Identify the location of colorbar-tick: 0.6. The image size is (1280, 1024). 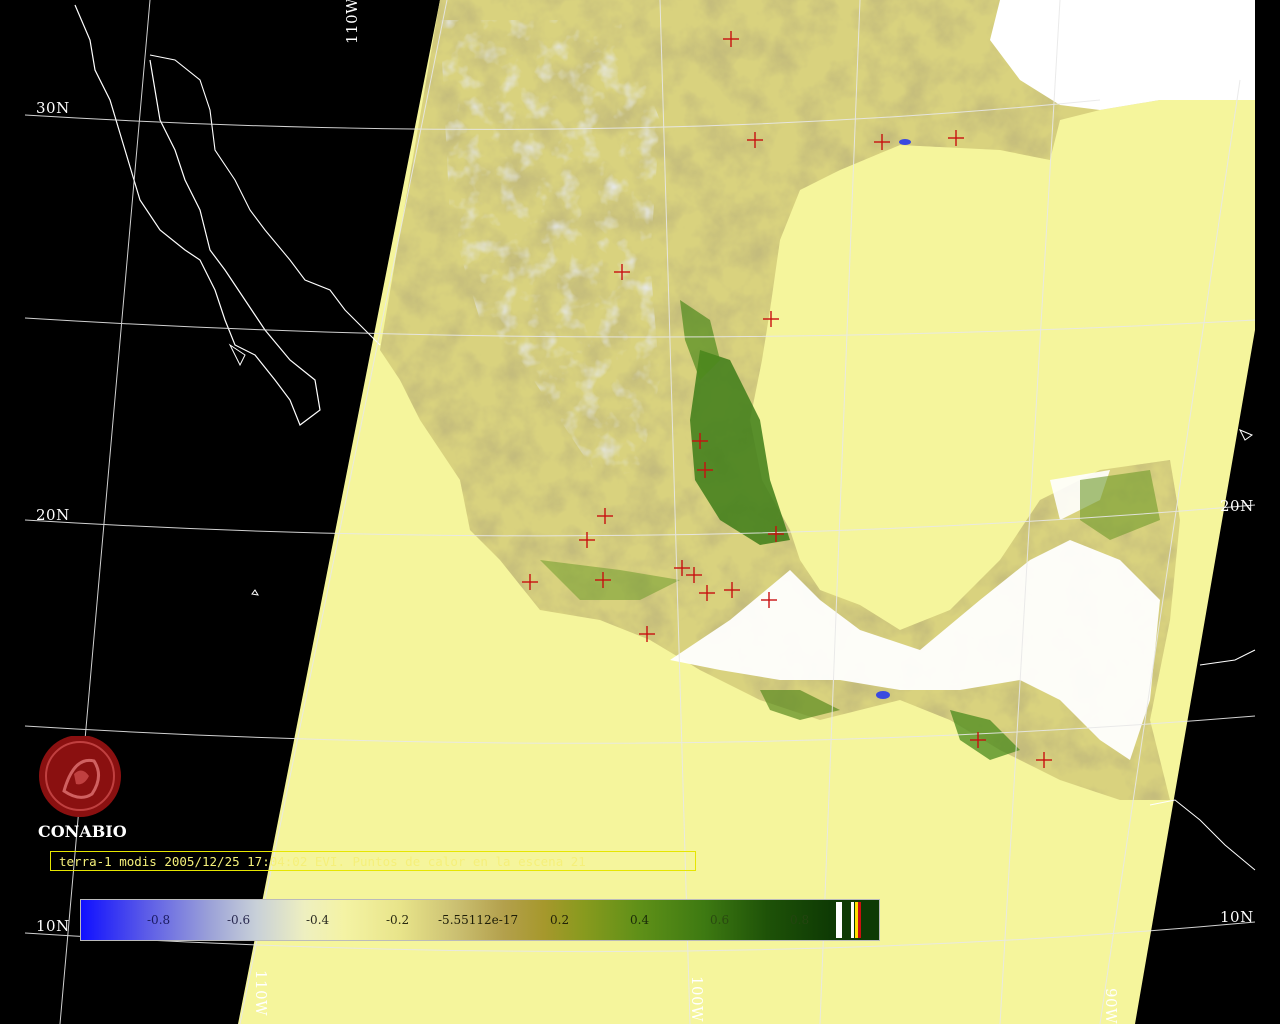
(720, 920).